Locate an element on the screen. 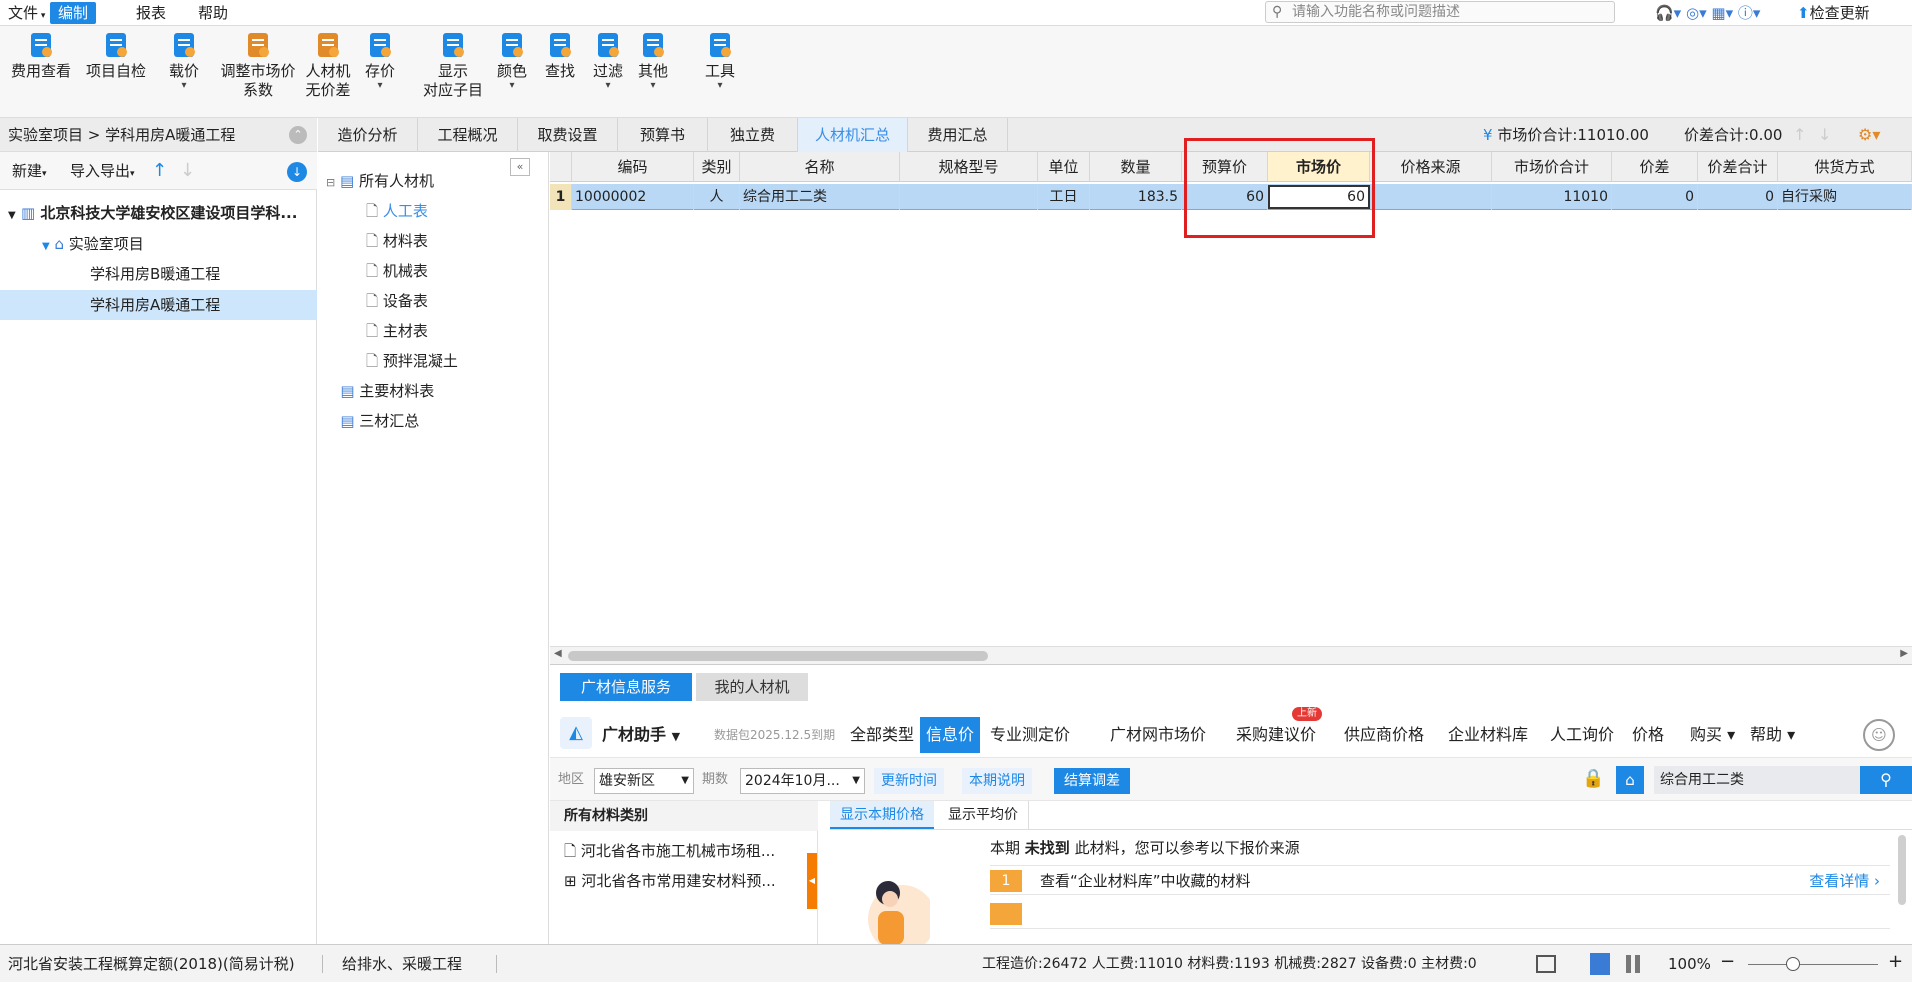 The height and width of the screenshot is (983, 1912). column-header: 价差合计 is located at coordinates (1738, 167).